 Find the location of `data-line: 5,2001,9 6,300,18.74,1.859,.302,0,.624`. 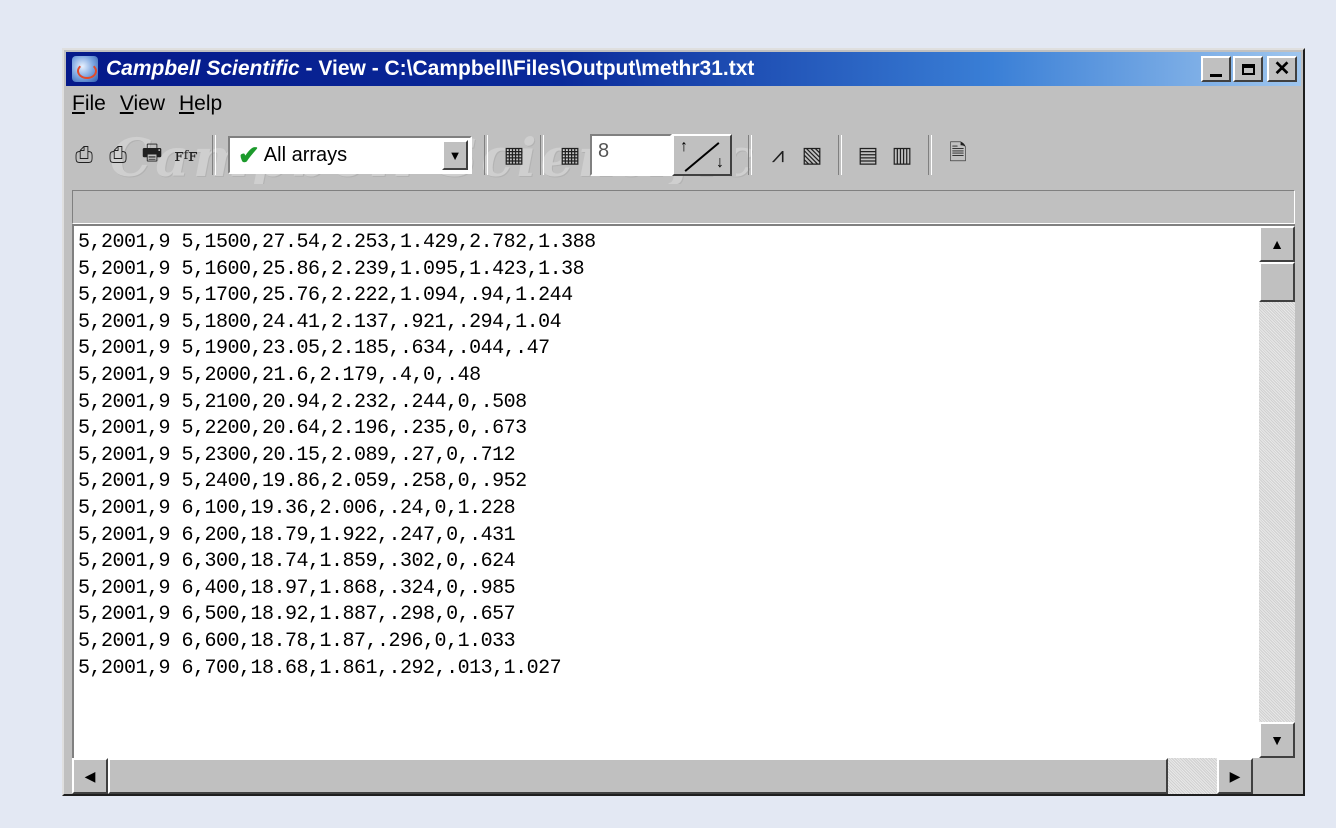

data-line: 5,2001,9 6,300,18.74,1.859,.302,0,.624 is located at coordinates (297, 562).